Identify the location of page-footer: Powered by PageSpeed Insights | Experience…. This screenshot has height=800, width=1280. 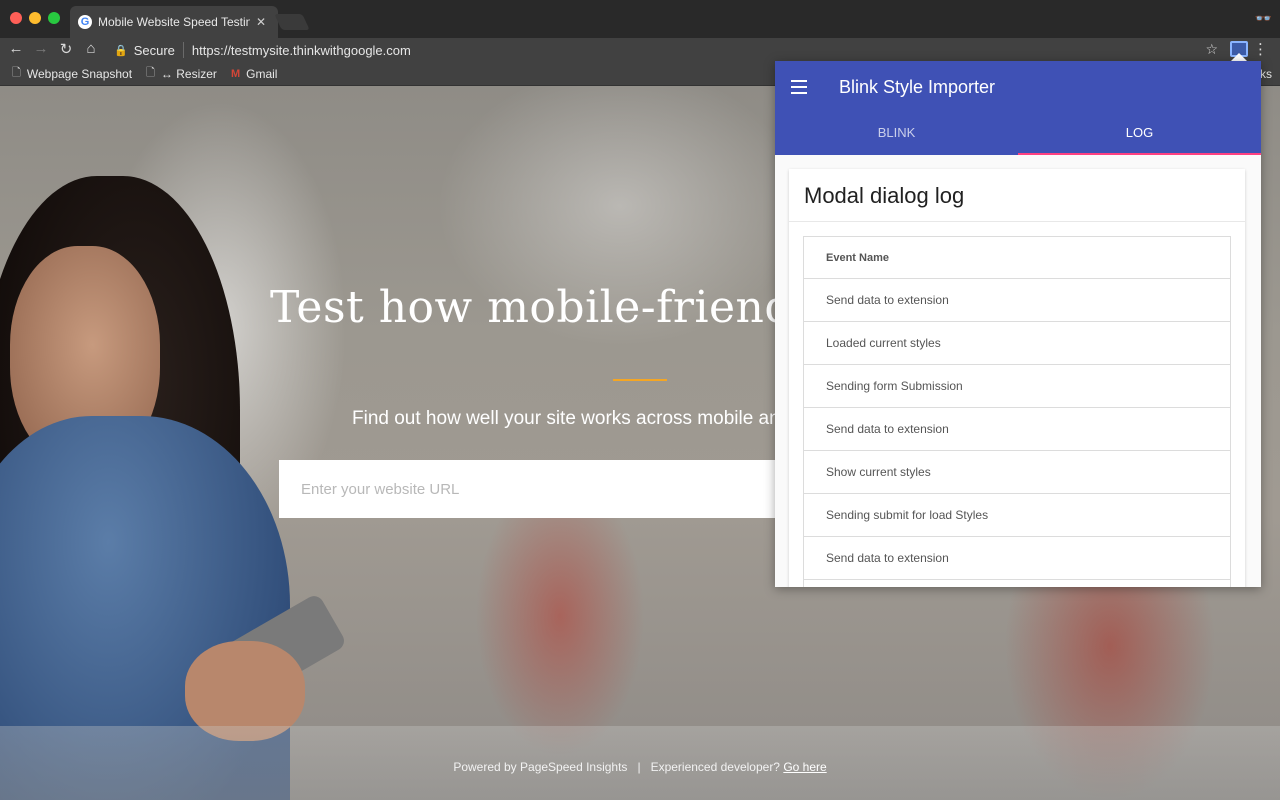
(640, 767).